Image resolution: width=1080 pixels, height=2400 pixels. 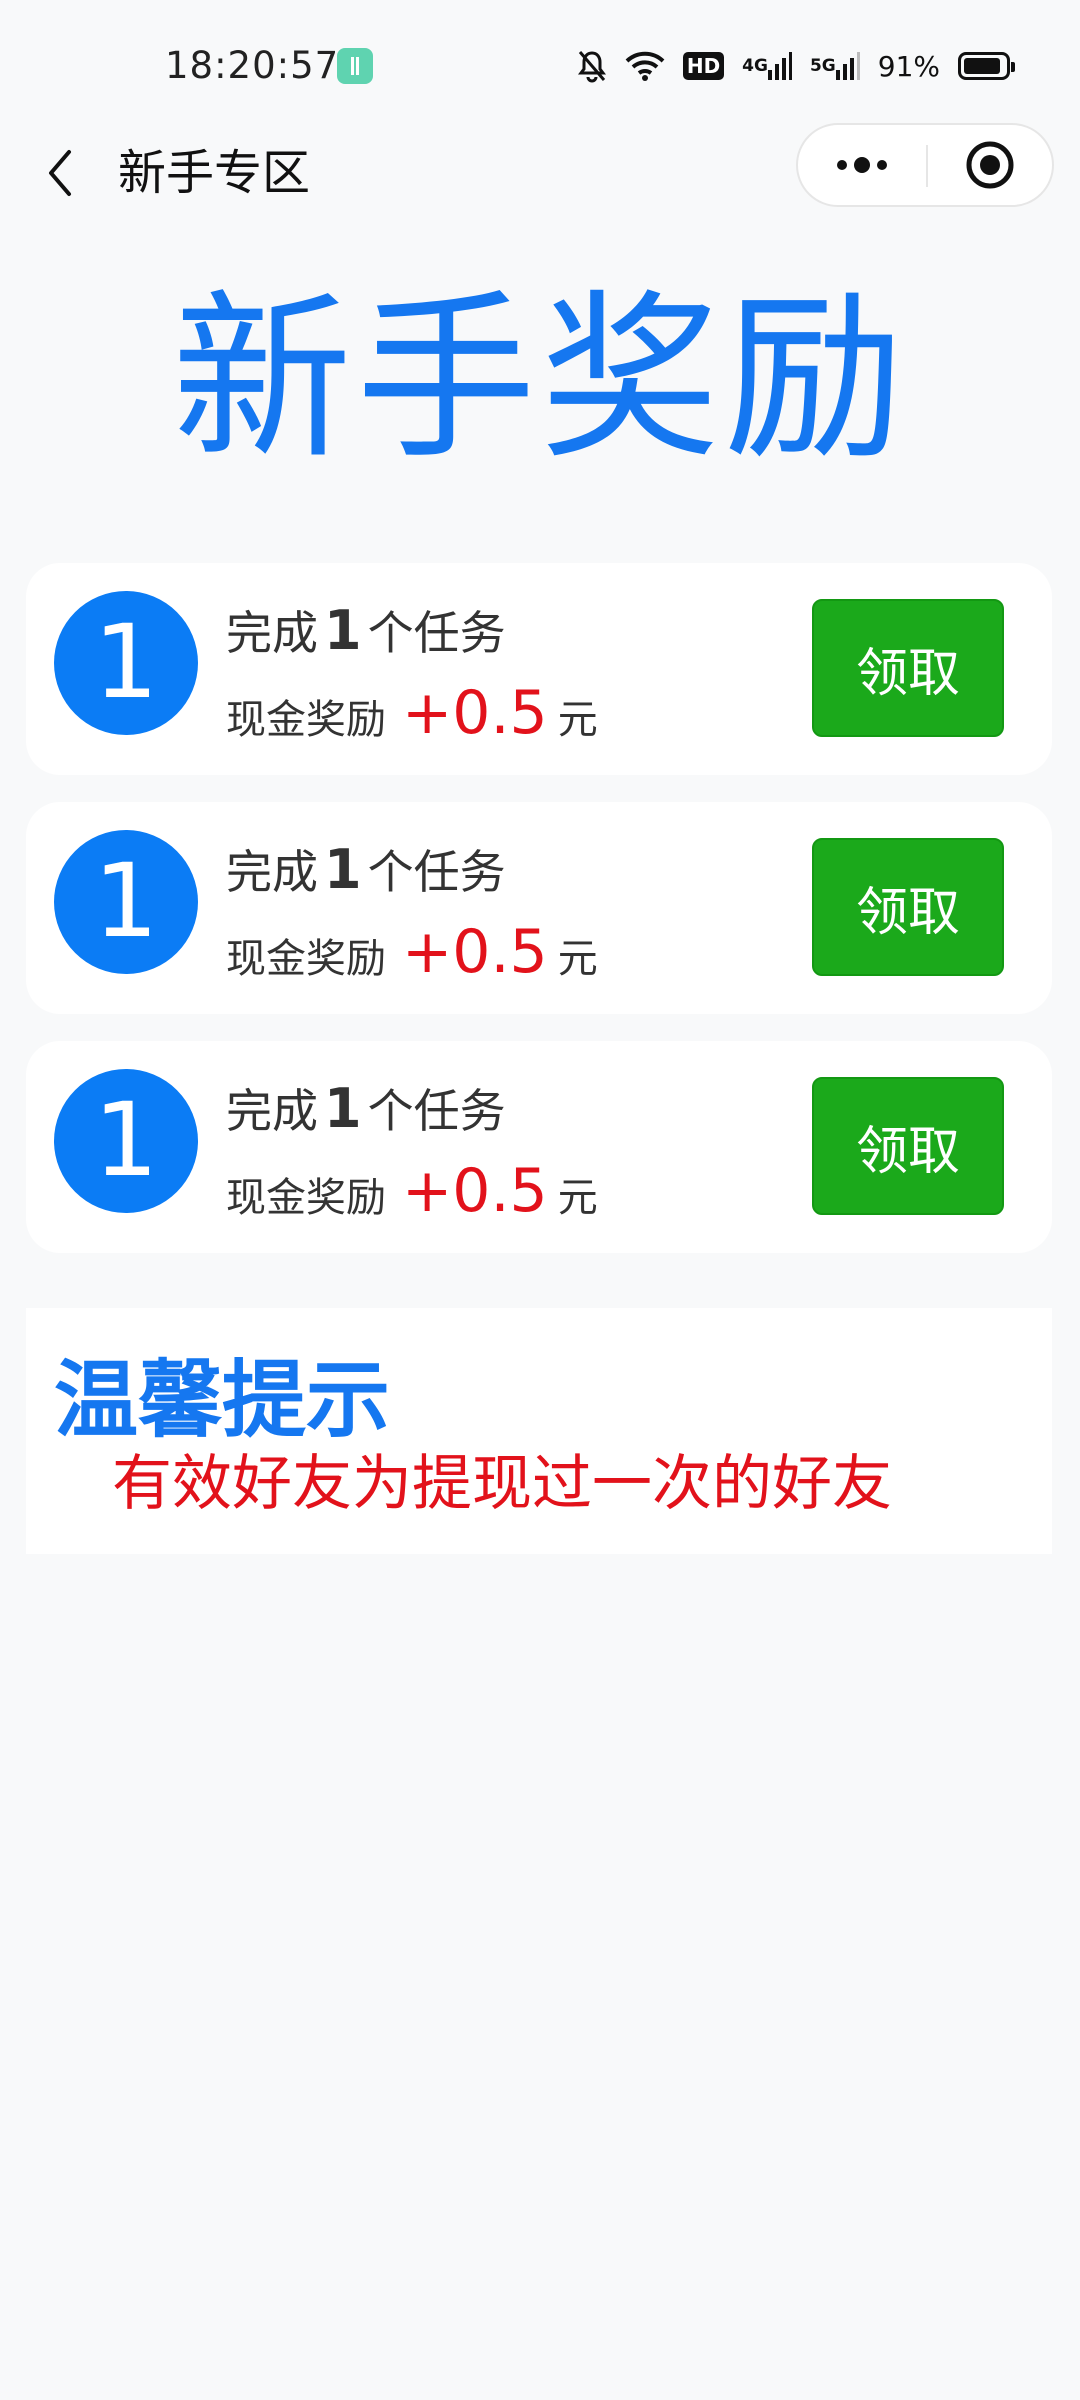 I want to click on target-close-icon, so click(x=990, y=165).